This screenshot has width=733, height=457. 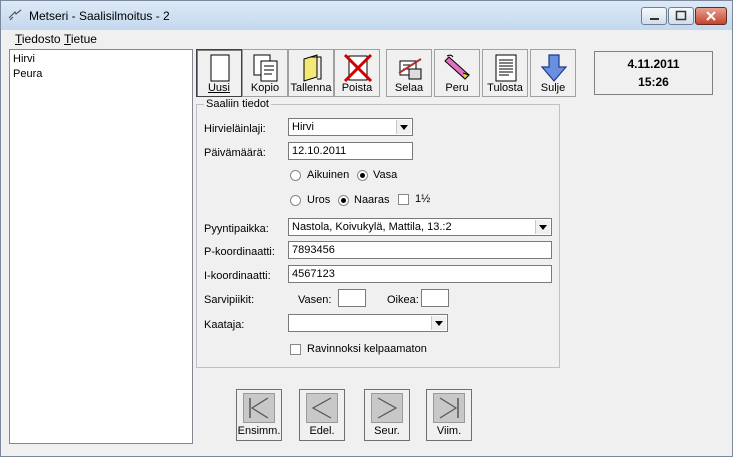 I want to click on p-coordinate-label: P-koordinaatti:, so click(x=239, y=252).